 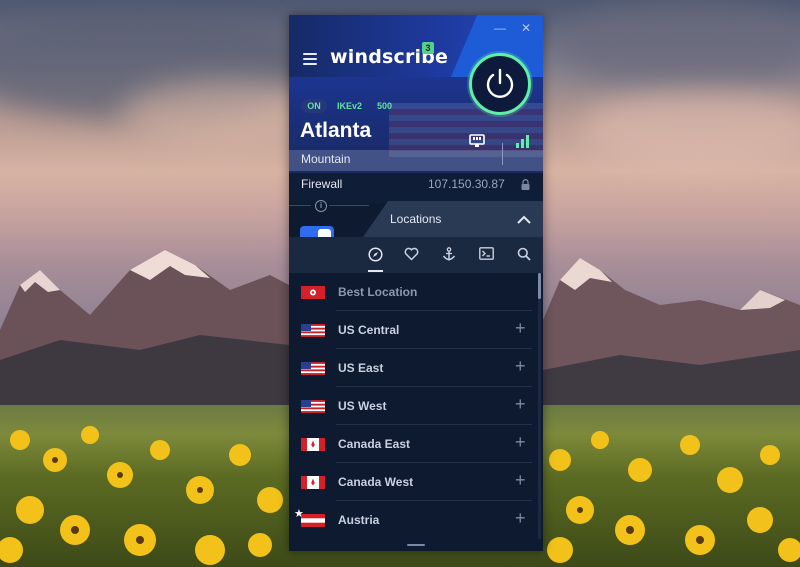 I want to click on network-icon, so click(x=477, y=143).